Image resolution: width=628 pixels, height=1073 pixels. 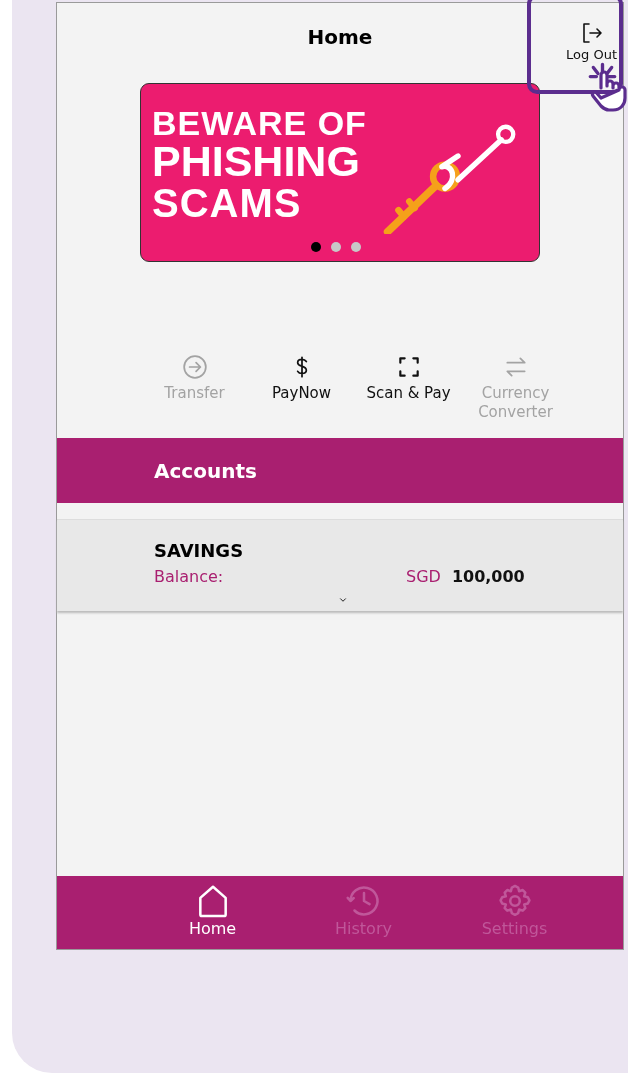 I want to click on quick-action-button: Scan & Pay, so click(x=408, y=388).